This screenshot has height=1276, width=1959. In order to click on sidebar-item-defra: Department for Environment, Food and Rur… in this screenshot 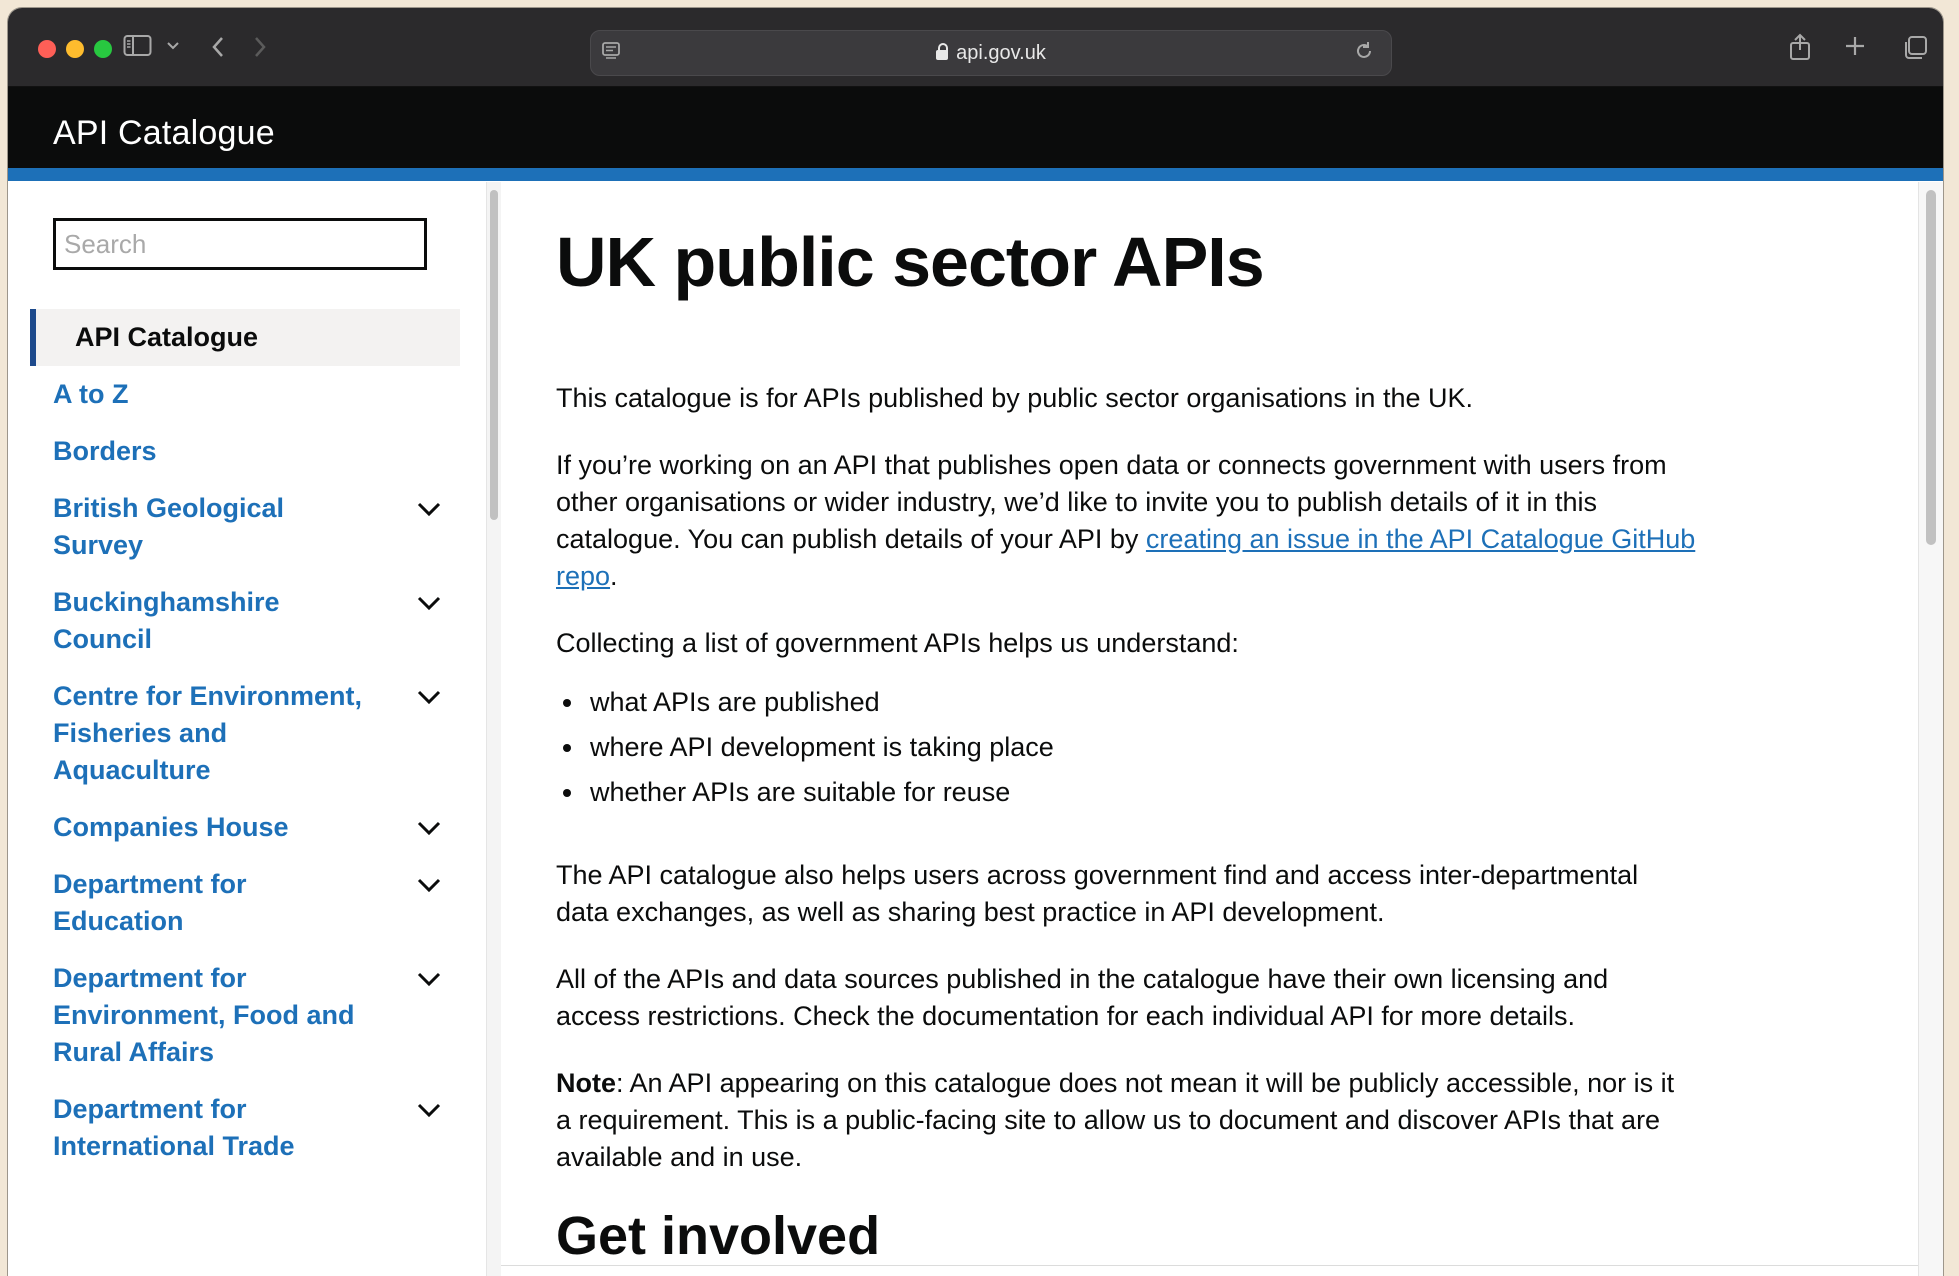, I will do `click(234, 1015)`.